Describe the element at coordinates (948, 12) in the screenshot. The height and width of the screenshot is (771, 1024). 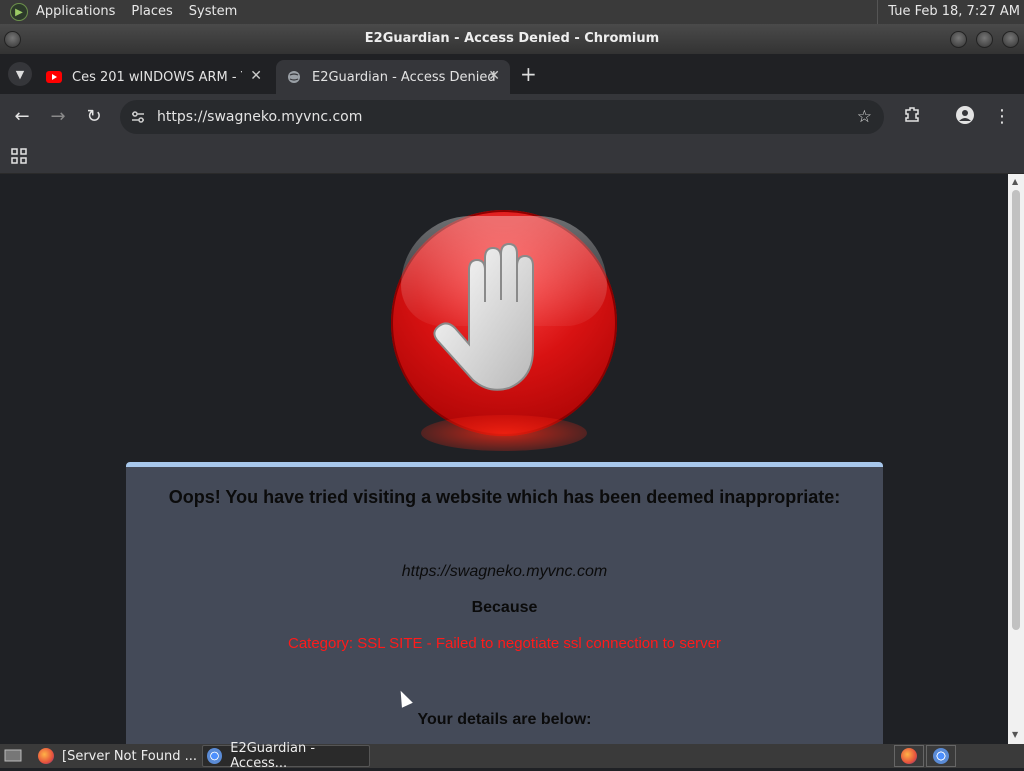
I see `clock: Tue Feb 18, 7:27 AM` at that location.